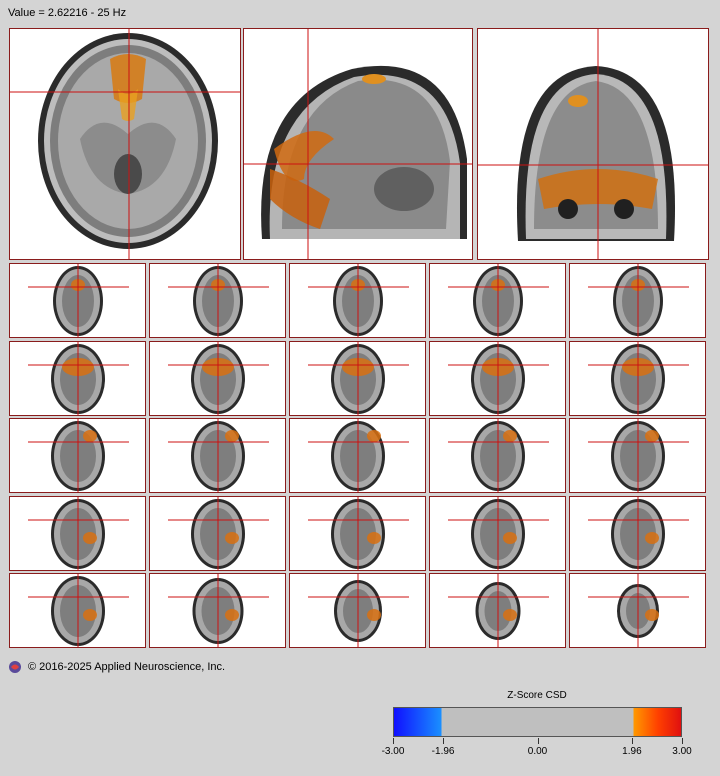  I want to click on value-readout: Value = 2.62216 - 25 Hz, so click(67, 13).